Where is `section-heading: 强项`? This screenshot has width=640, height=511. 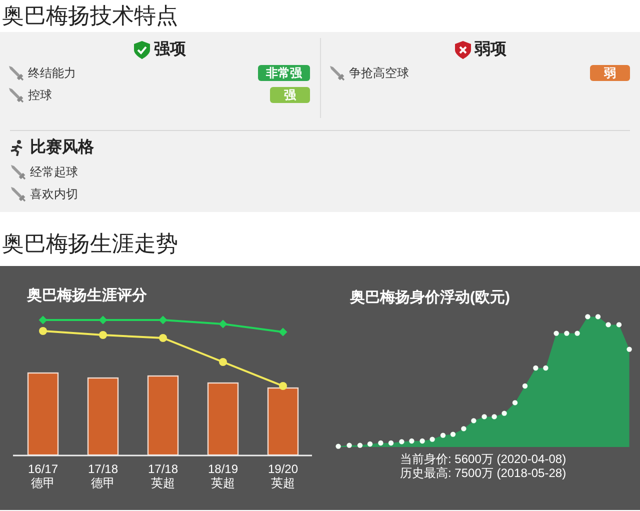
section-heading: 强项 is located at coordinates (170, 50).